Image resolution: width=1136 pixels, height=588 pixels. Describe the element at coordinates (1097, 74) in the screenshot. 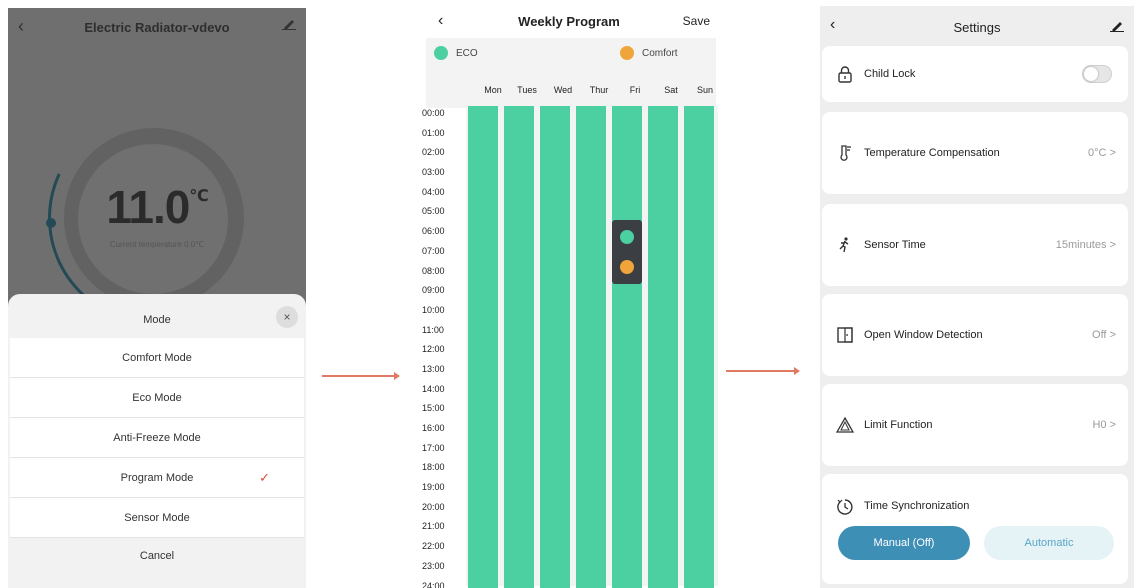

I see `child-lock-toggle` at that location.